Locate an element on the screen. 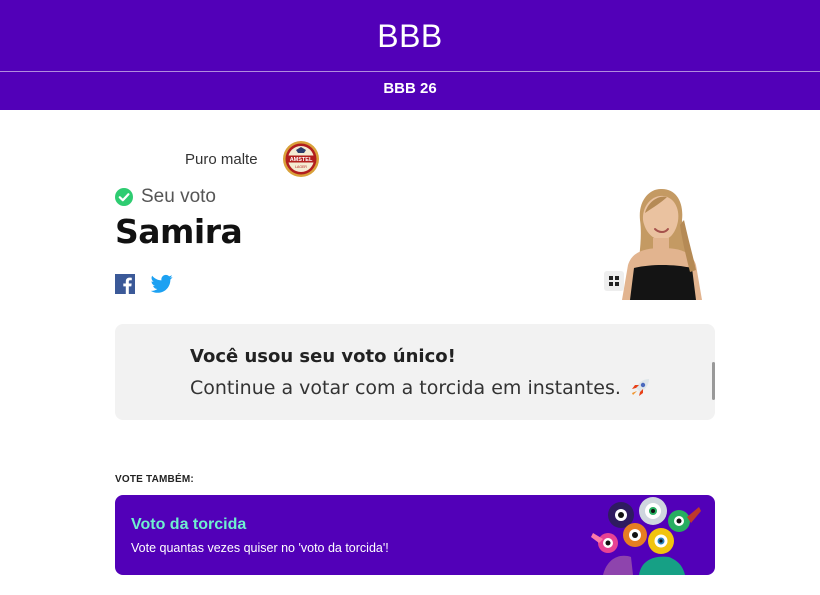  rocket-icon is located at coordinates (640, 387).